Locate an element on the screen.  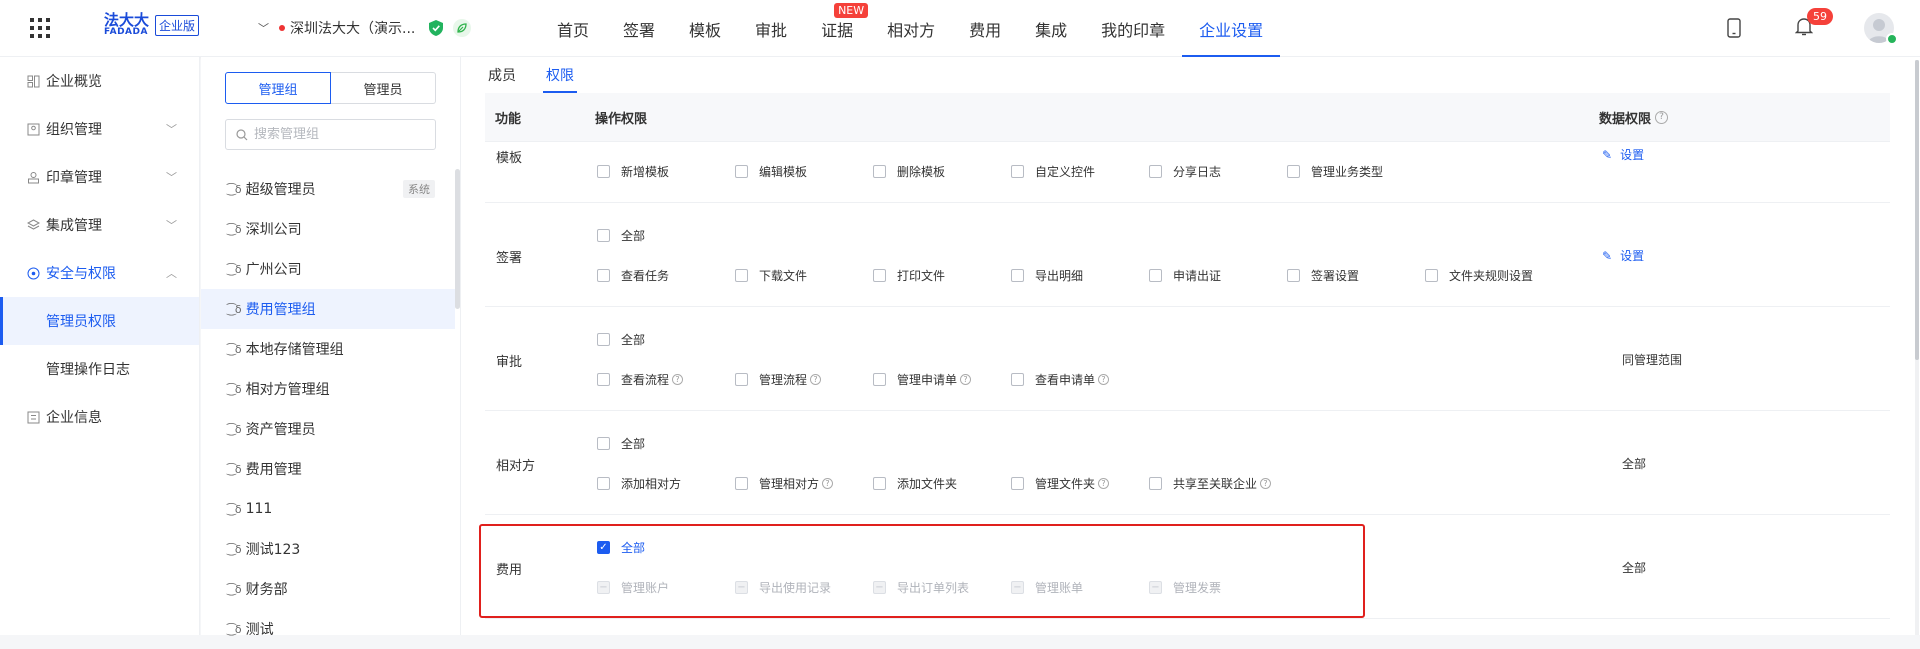
sign-data-set-link: ✎ 设置 is located at coordinates (1623, 255).